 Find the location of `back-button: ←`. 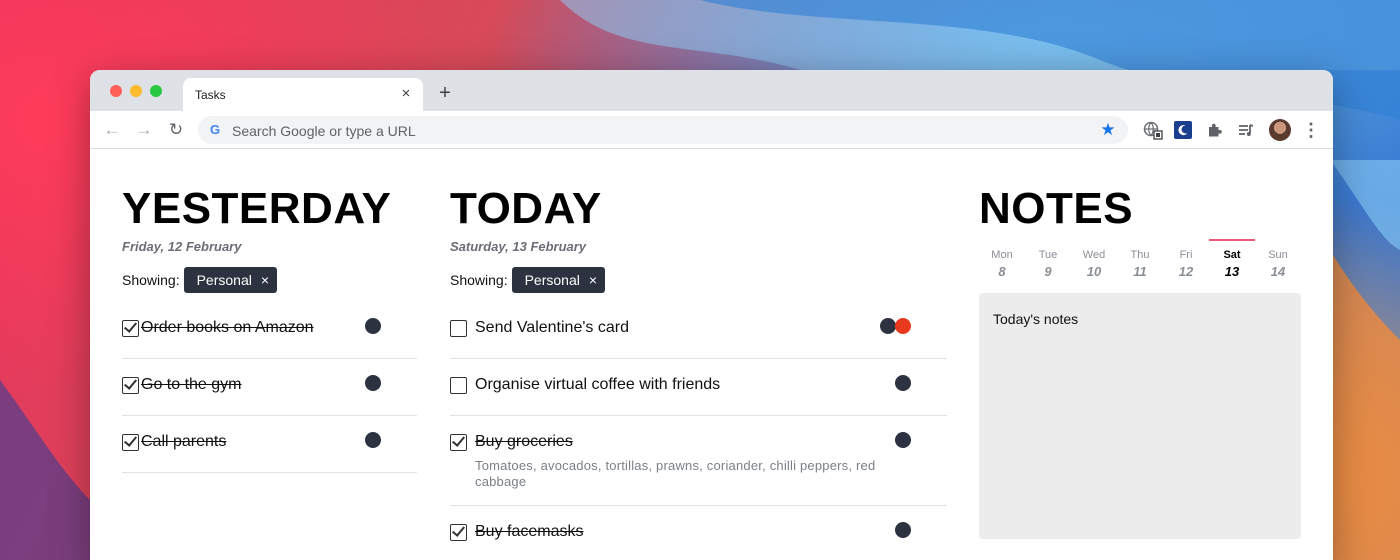

back-button: ← is located at coordinates (112, 130).